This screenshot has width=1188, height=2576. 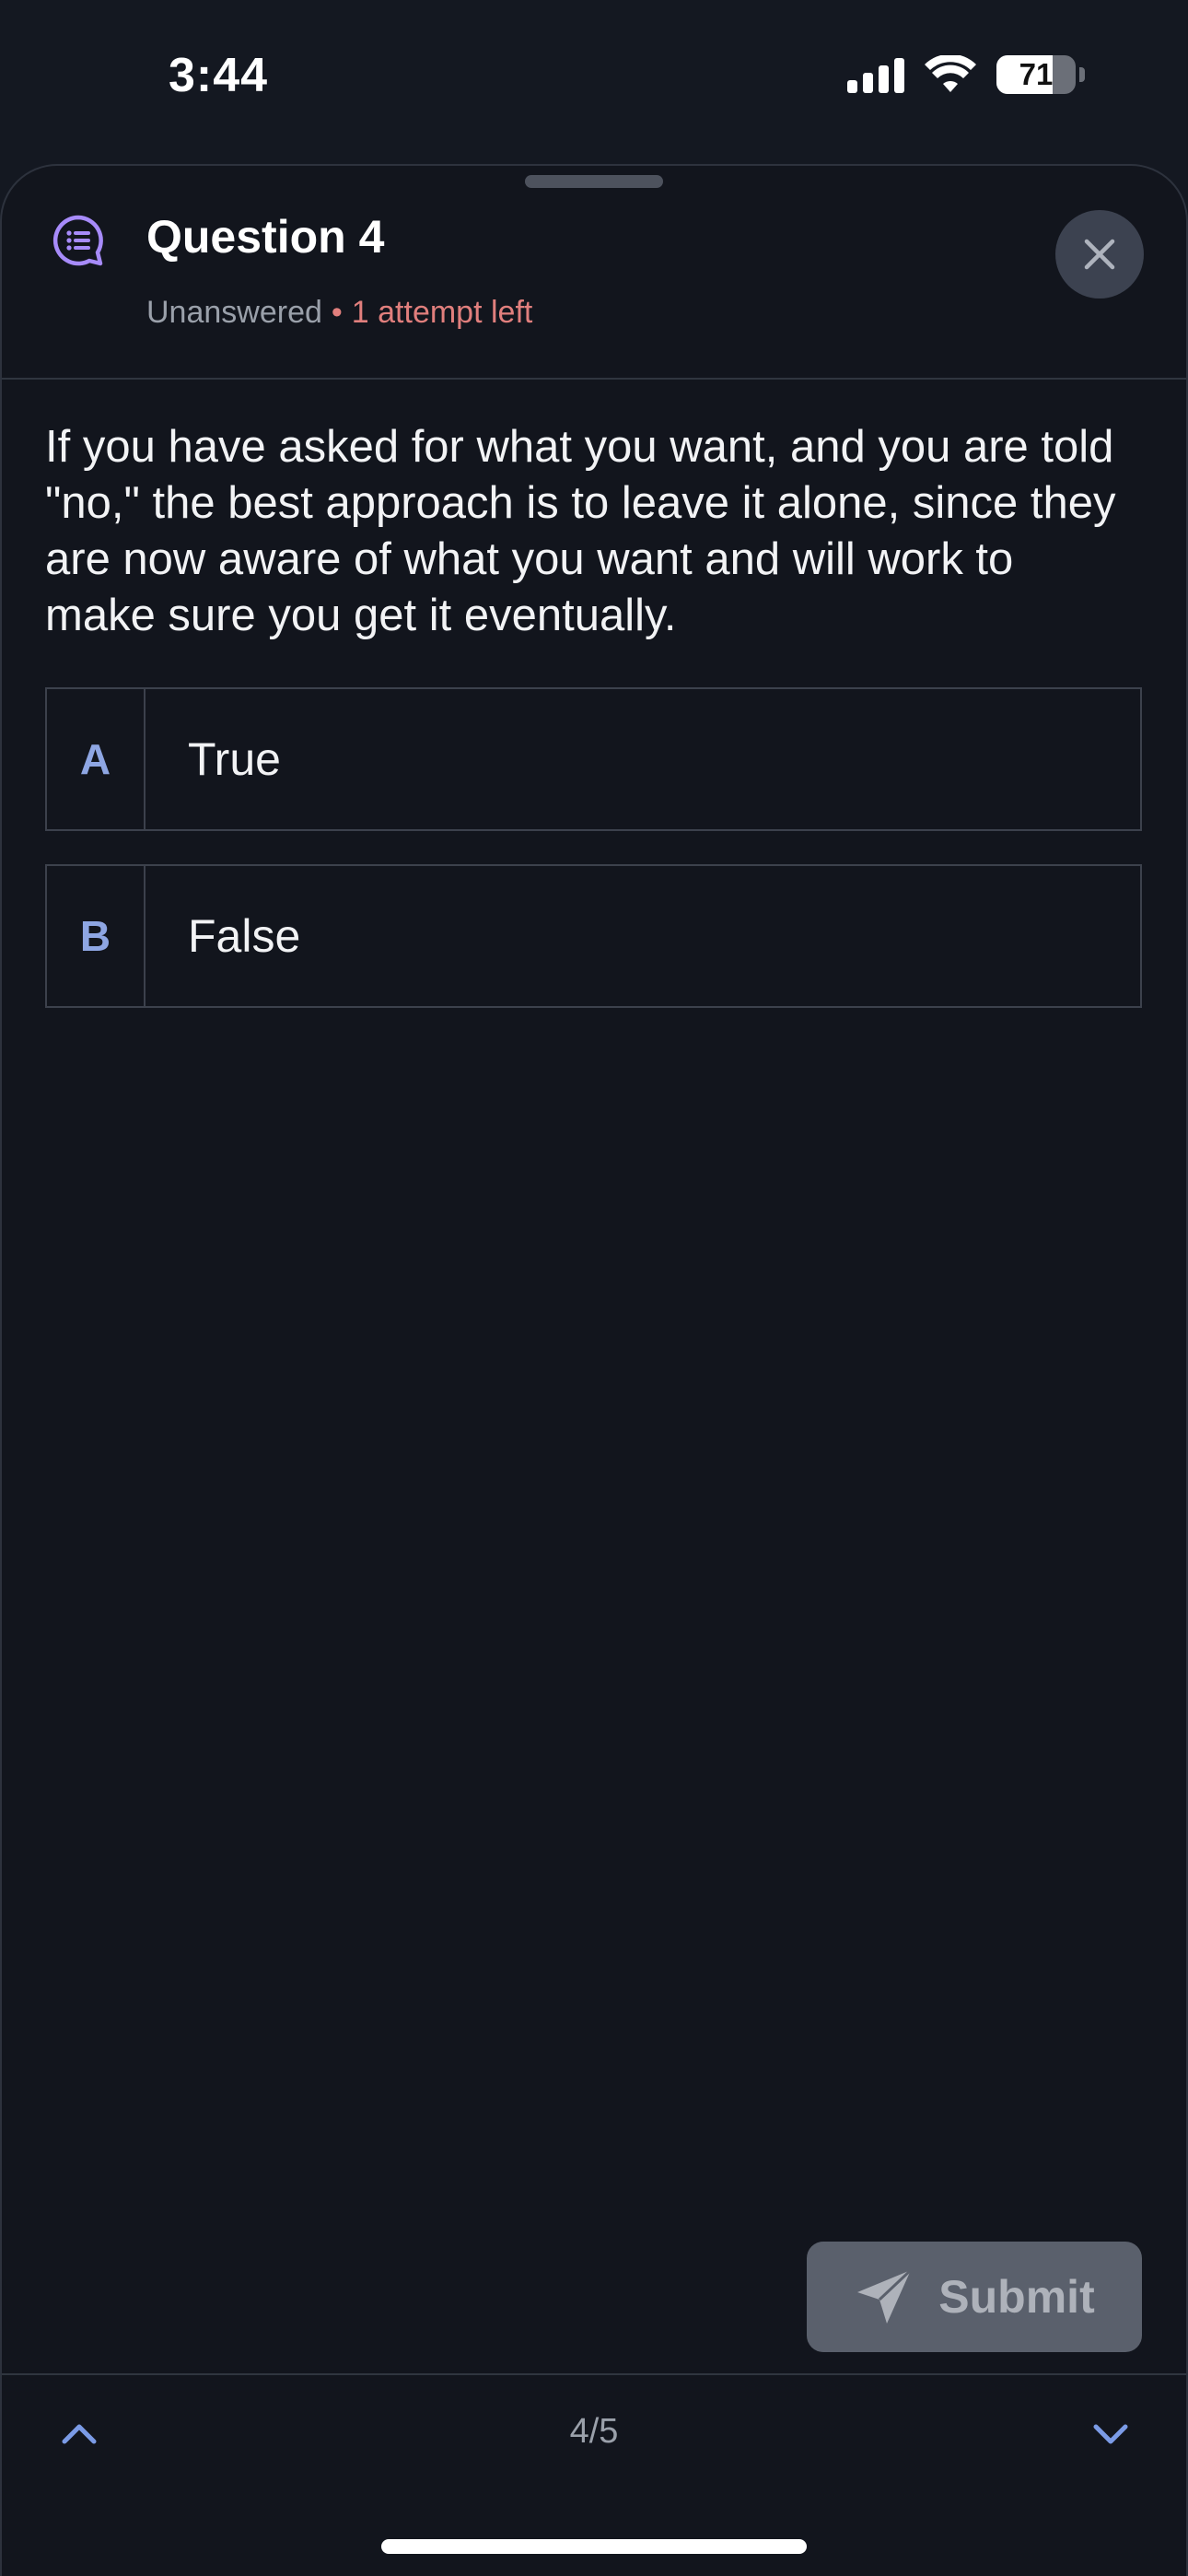 I want to click on submit-button: Submit, so click(x=974, y=2297).